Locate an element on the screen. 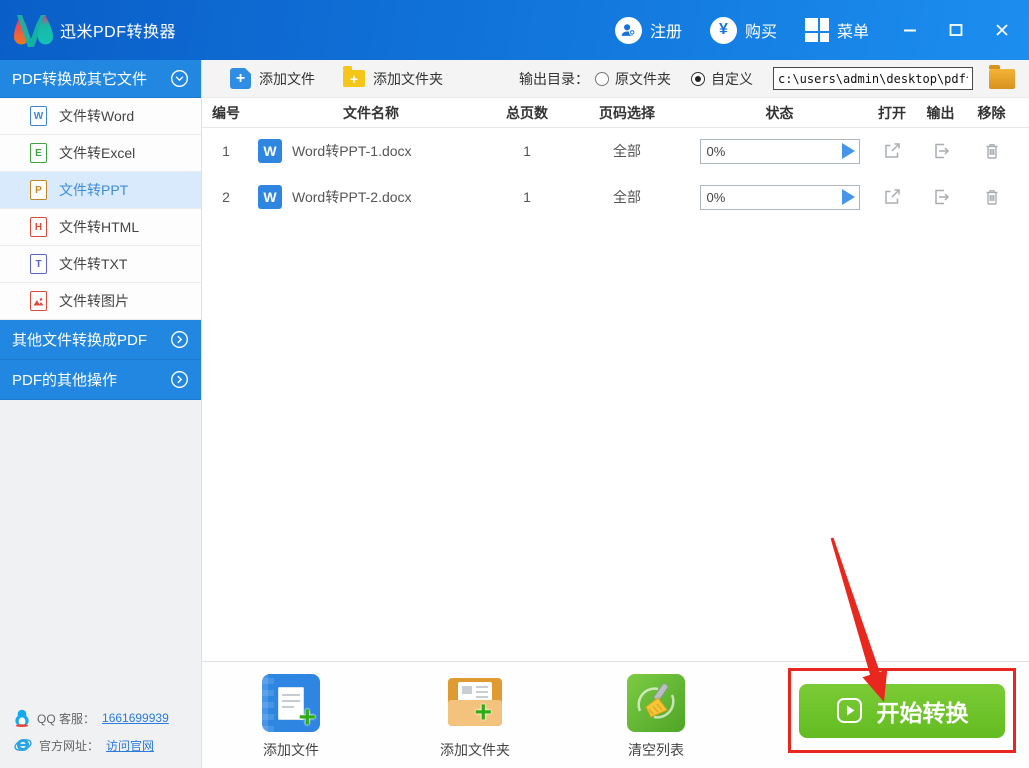  buy-label: 购买 is located at coordinates (760, 32).